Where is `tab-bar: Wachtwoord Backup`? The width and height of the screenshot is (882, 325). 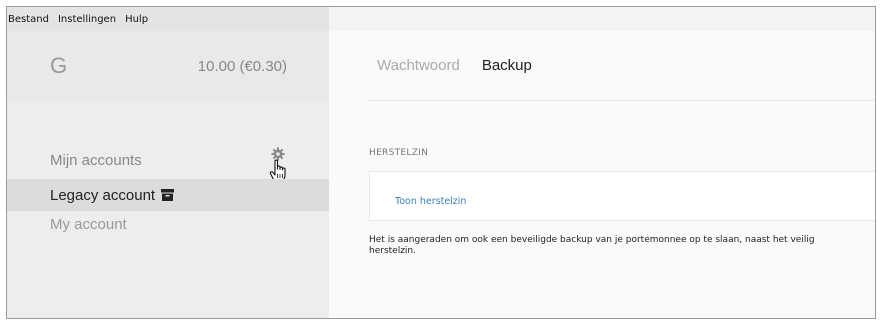 tab-bar: Wachtwoord Backup is located at coordinates (454, 65).